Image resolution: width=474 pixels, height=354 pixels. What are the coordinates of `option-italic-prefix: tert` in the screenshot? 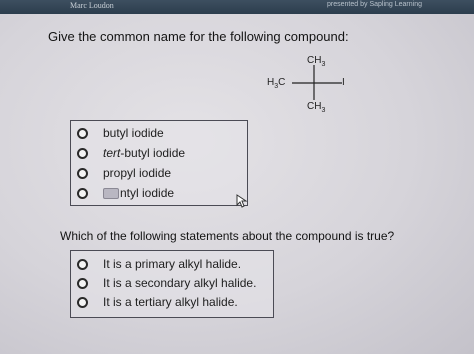 It's located at (112, 153).